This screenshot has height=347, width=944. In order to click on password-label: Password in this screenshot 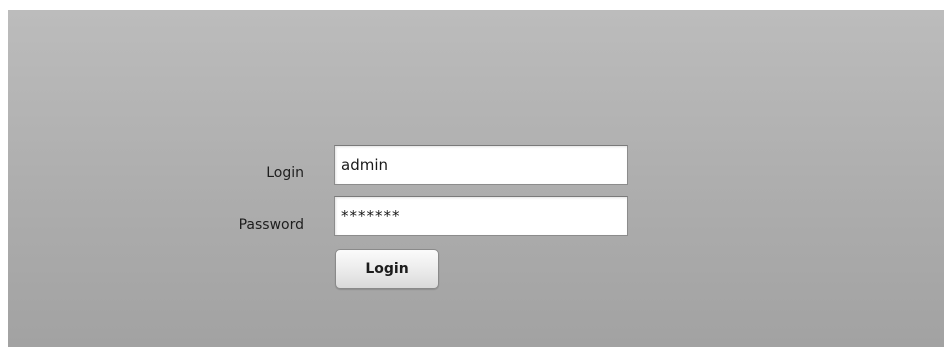, I will do `click(271, 225)`.